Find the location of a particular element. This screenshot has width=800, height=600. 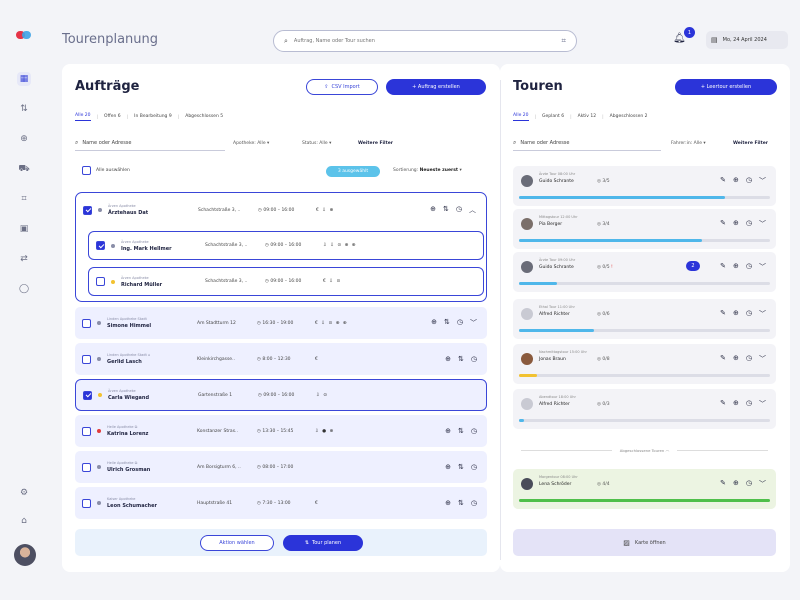

create-empty-tour-button: + Leertour erstellen is located at coordinates (726, 87).